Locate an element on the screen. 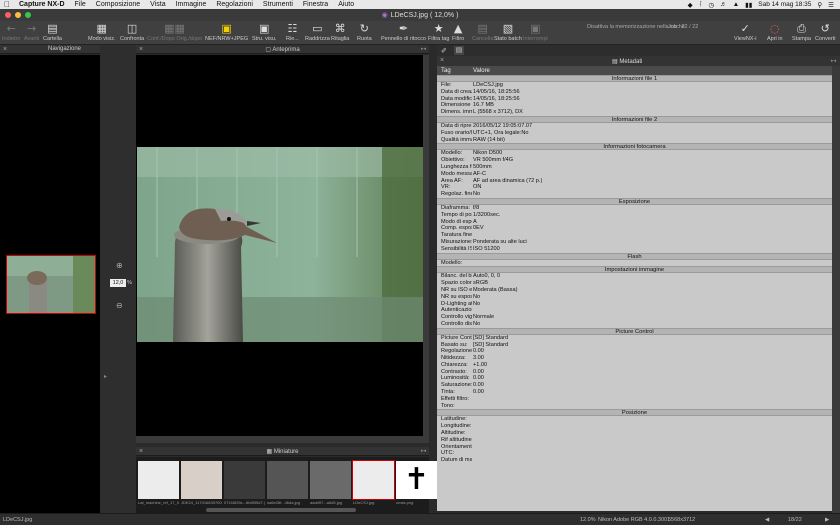  metadata-row: Spazio colore sRGB is located at coordinates (634, 283).